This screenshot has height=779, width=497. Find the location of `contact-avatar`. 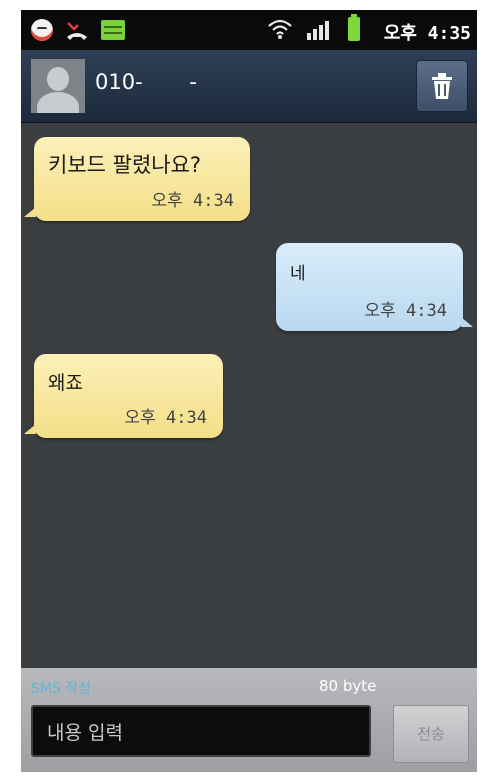

contact-avatar is located at coordinates (58, 86).